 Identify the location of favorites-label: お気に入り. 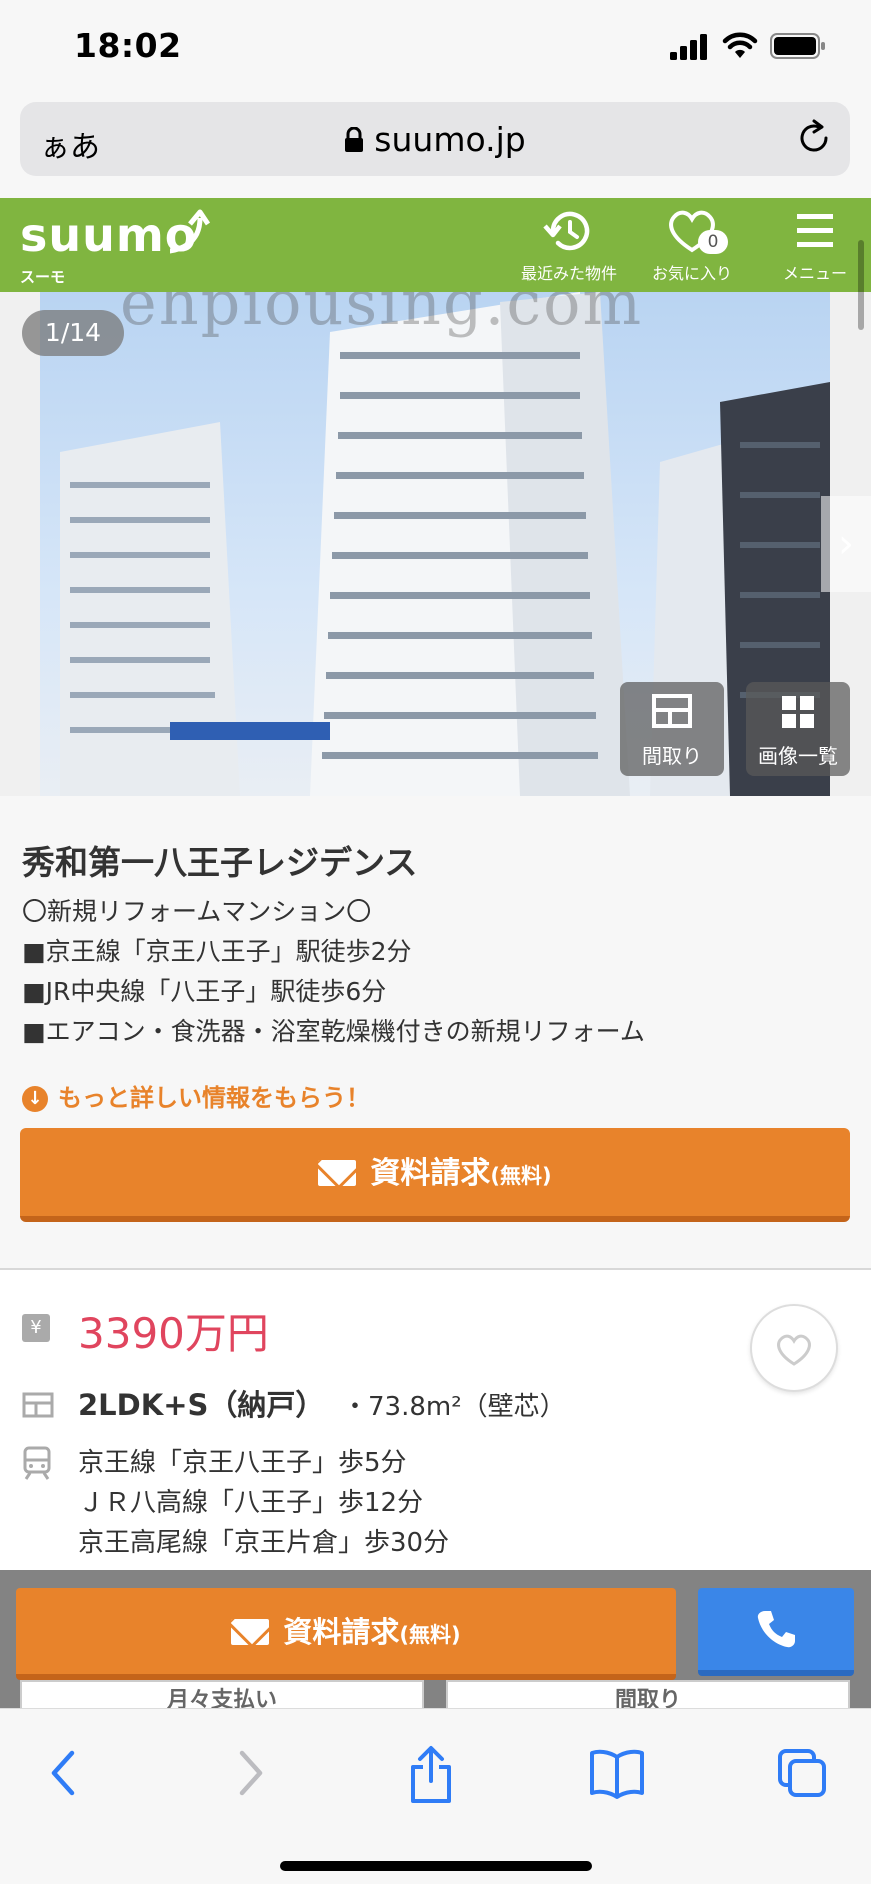
(691, 273).